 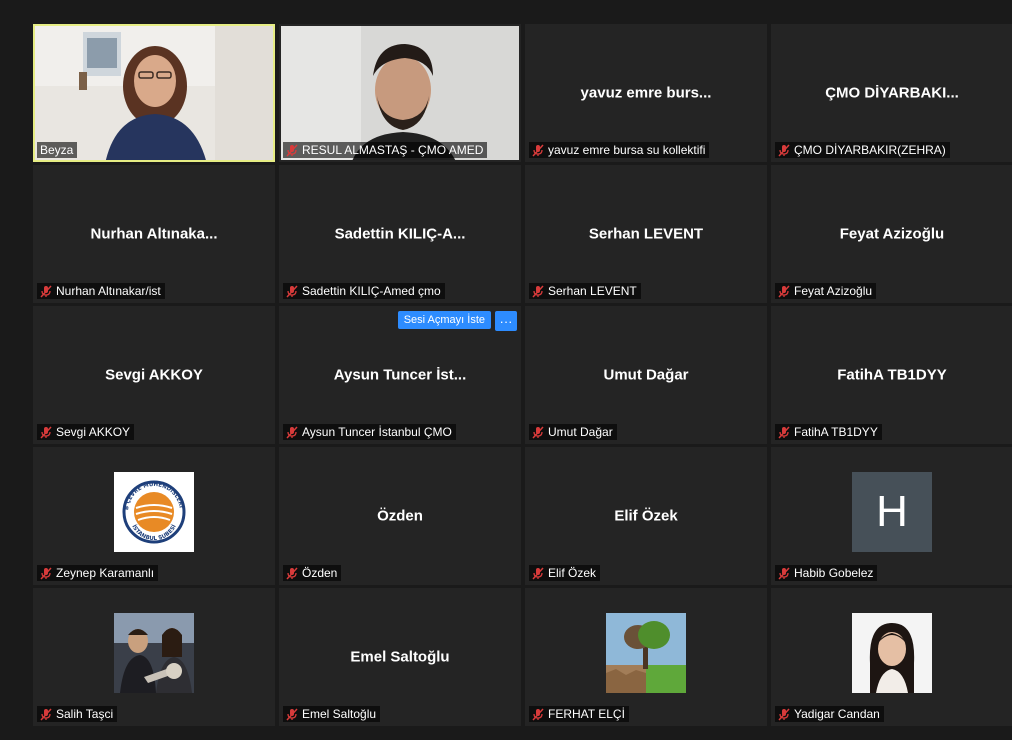 I want to click on participant-name: Sadettin KILIÇ-Amed çmo, so click(x=371, y=291).